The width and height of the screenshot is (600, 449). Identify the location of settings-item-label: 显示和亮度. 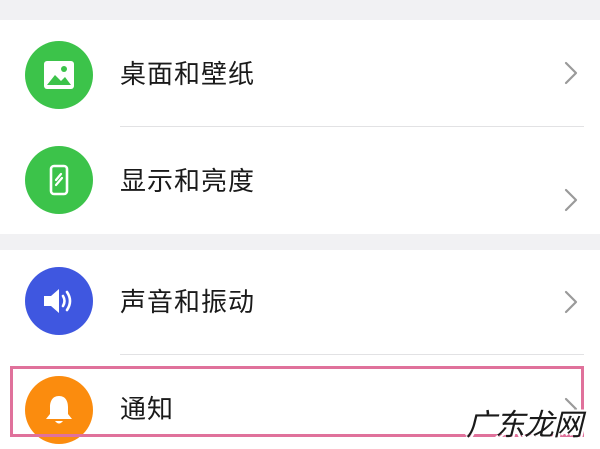
(188, 182).